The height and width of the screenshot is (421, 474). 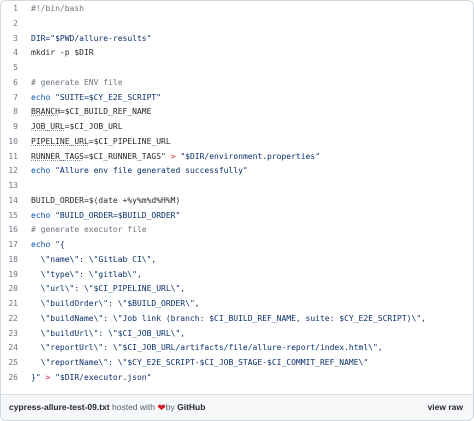 What do you see at coordinates (93, 126) in the screenshot?
I see `code-token: =$CI_JOB_URL` at bounding box center [93, 126].